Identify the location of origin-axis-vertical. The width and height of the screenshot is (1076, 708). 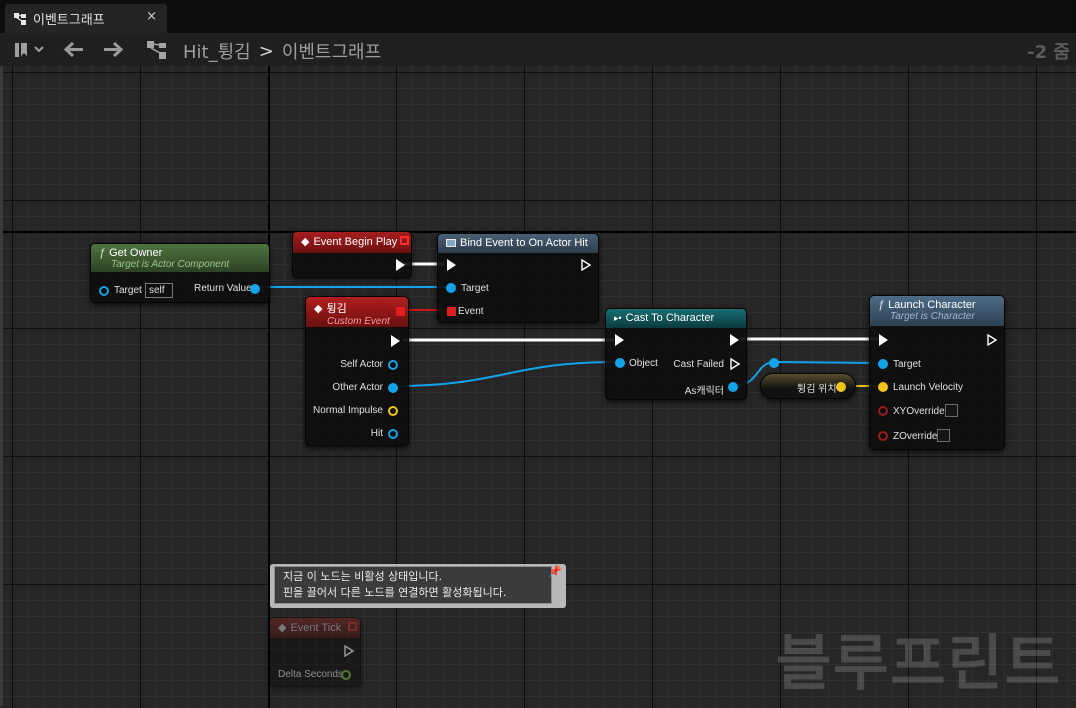
(269, 387).